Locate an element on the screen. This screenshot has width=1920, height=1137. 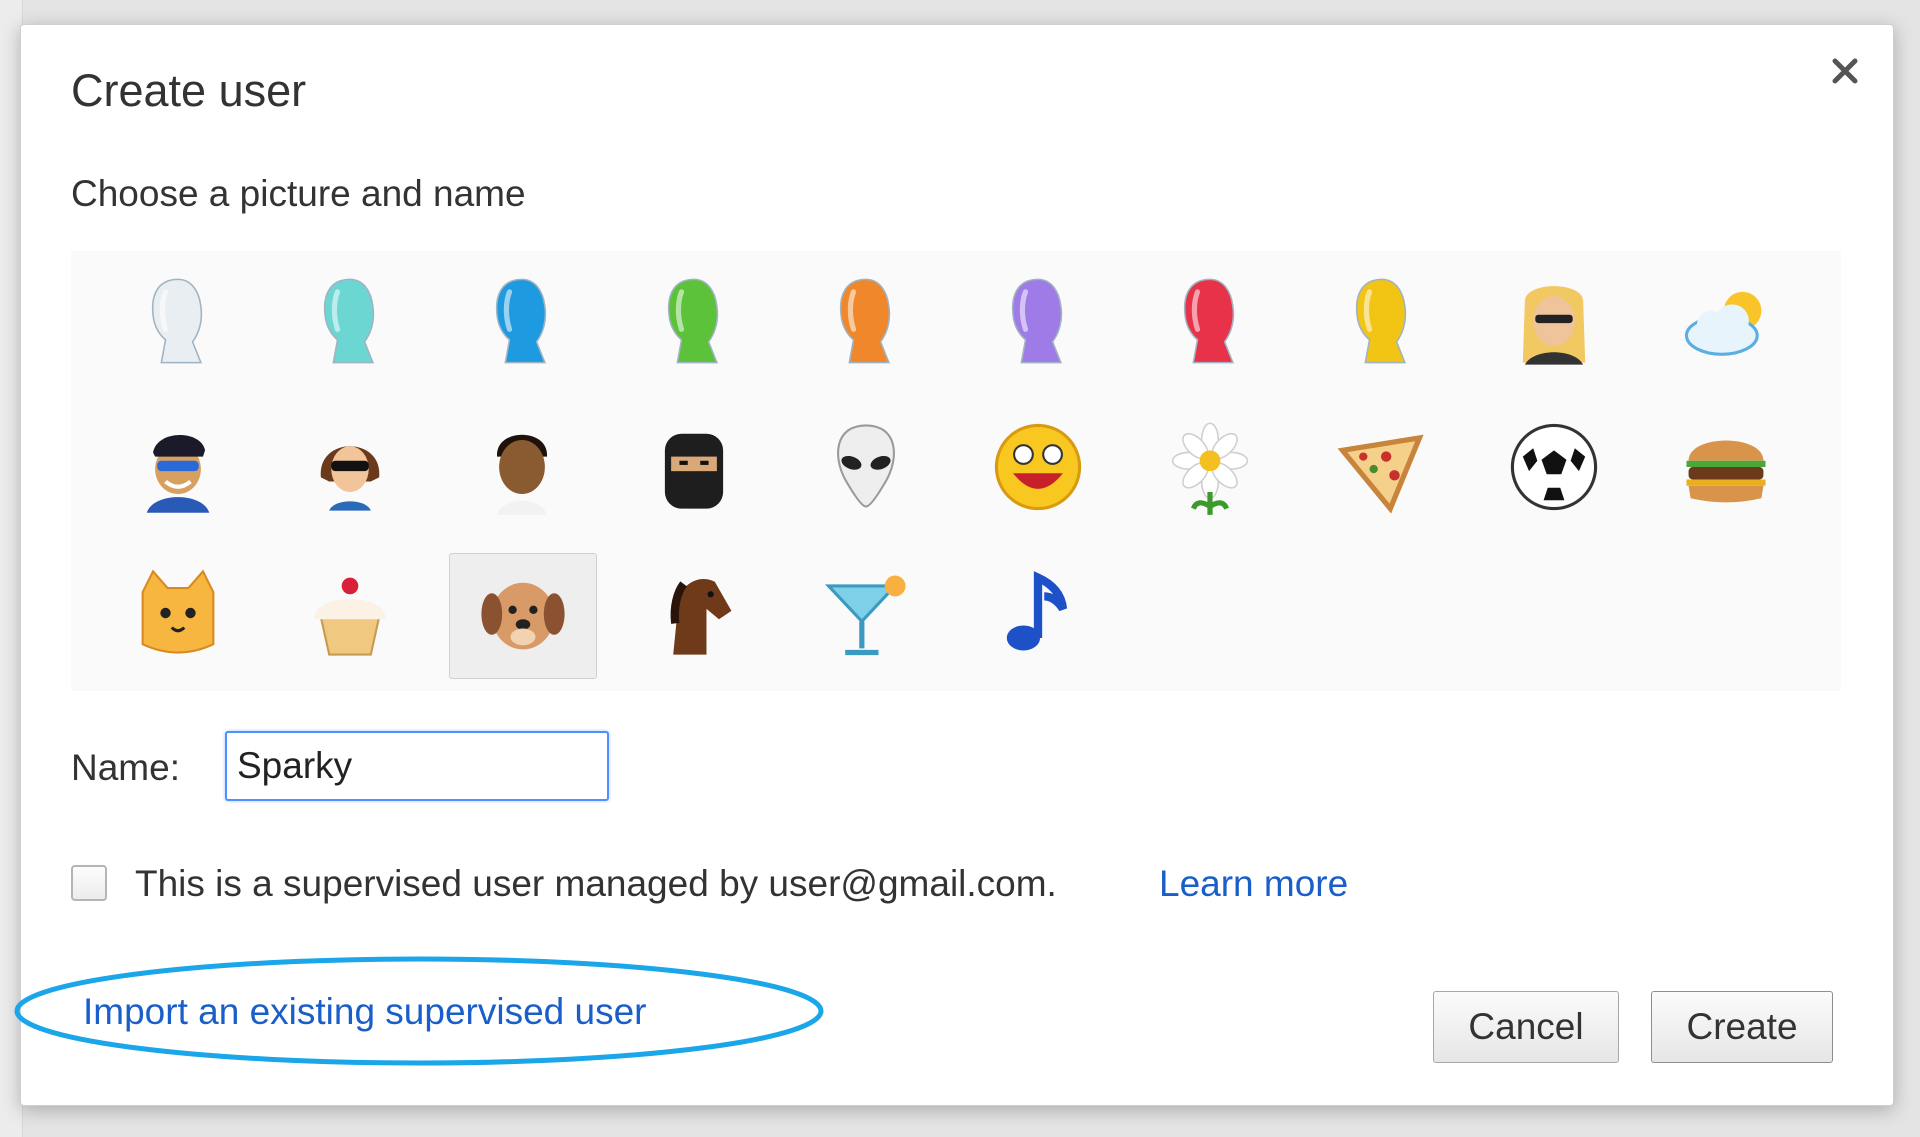
learn-more-link: Learn more is located at coordinates (1253, 884).